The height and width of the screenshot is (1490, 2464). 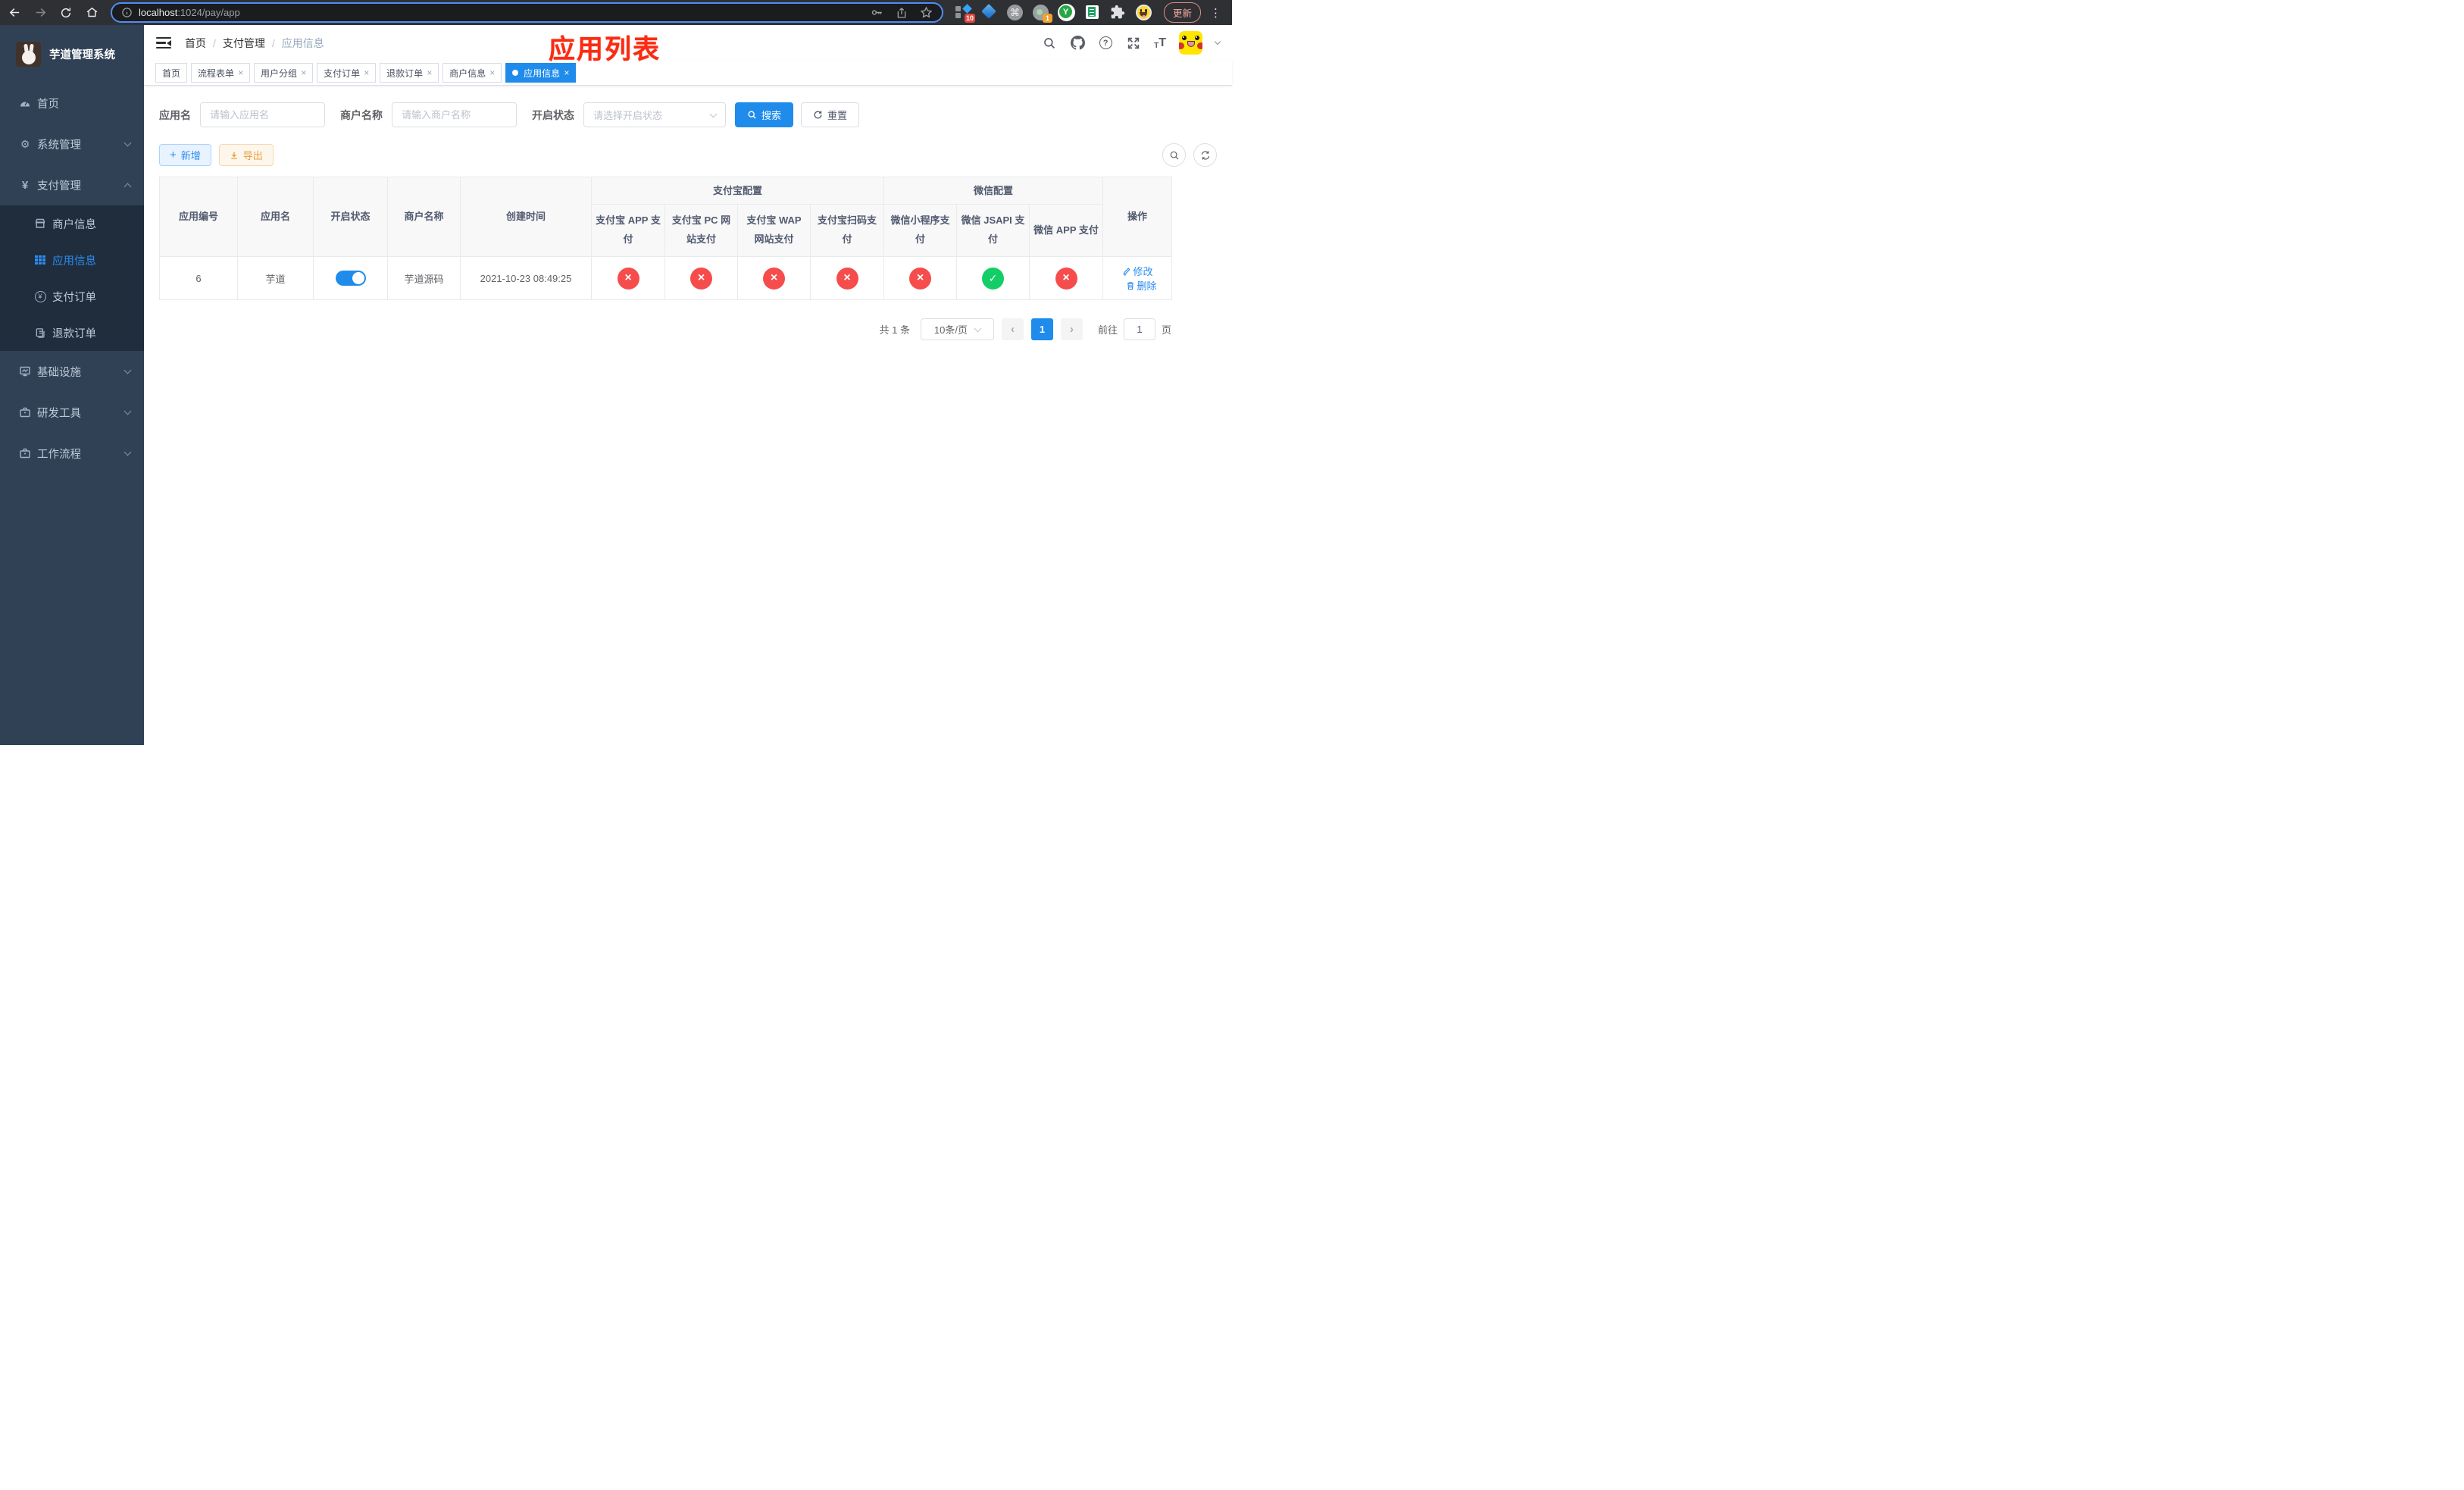 What do you see at coordinates (195, 44) in the screenshot?
I see `breadcrumb-home: 首页` at bounding box center [195, 44].